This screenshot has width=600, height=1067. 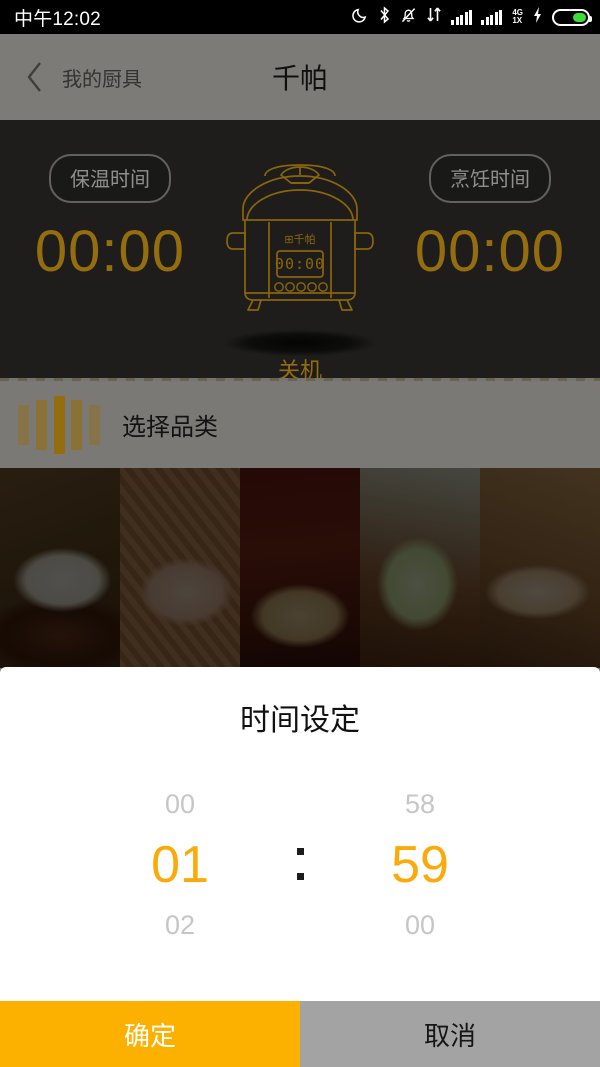 What do you see at coordinates (150, 1034) in the screenshot?
I see `confirm-button: 确定` at bounding box center [150, 1034].